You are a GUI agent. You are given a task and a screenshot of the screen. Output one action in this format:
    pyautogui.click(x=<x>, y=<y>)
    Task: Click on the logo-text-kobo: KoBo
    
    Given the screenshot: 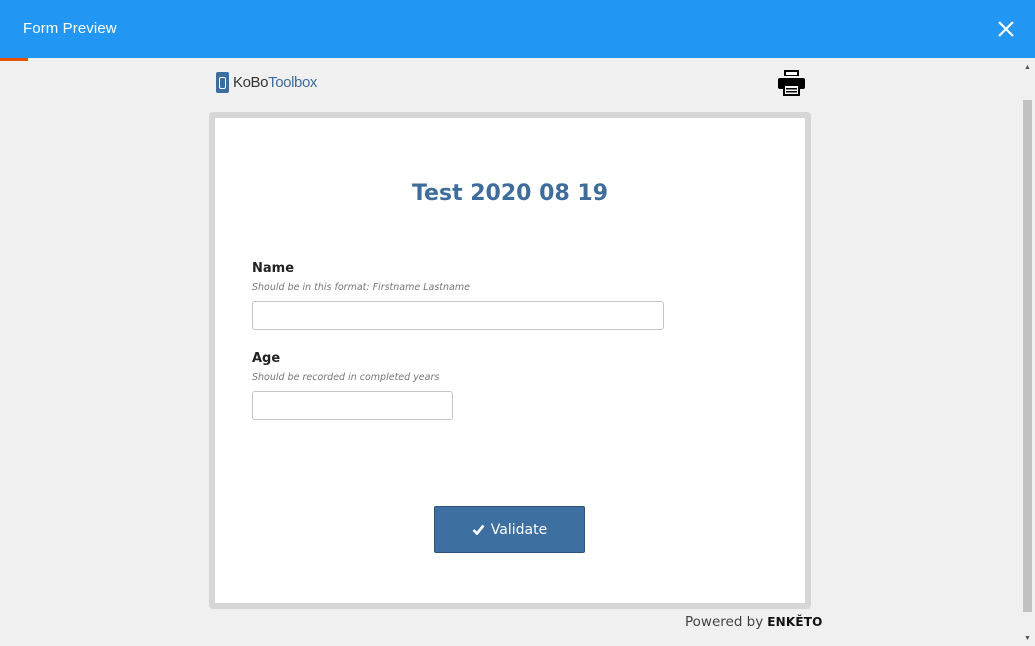 What is the action you would take?
    pyautogui.click(x=251, y=82)
    